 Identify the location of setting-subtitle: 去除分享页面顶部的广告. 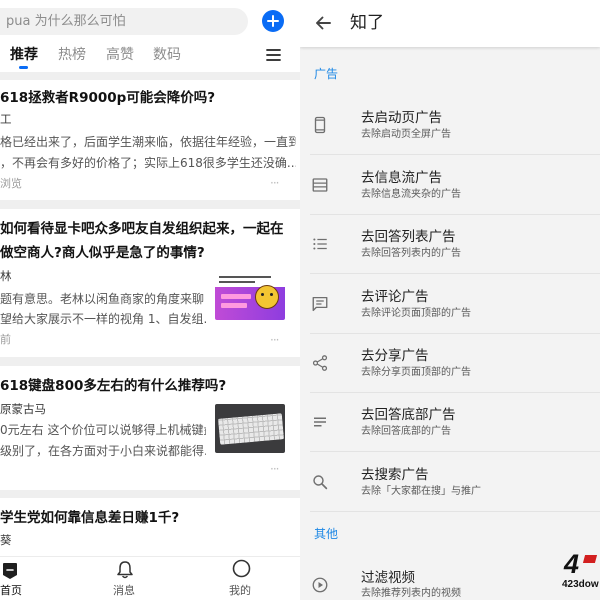
(416, 372).